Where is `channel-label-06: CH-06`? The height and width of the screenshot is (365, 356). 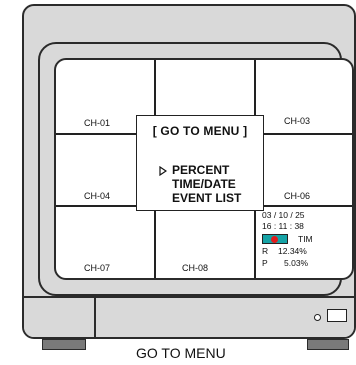
channel-label-06: CH-06 is located at coordinates (297, 196).